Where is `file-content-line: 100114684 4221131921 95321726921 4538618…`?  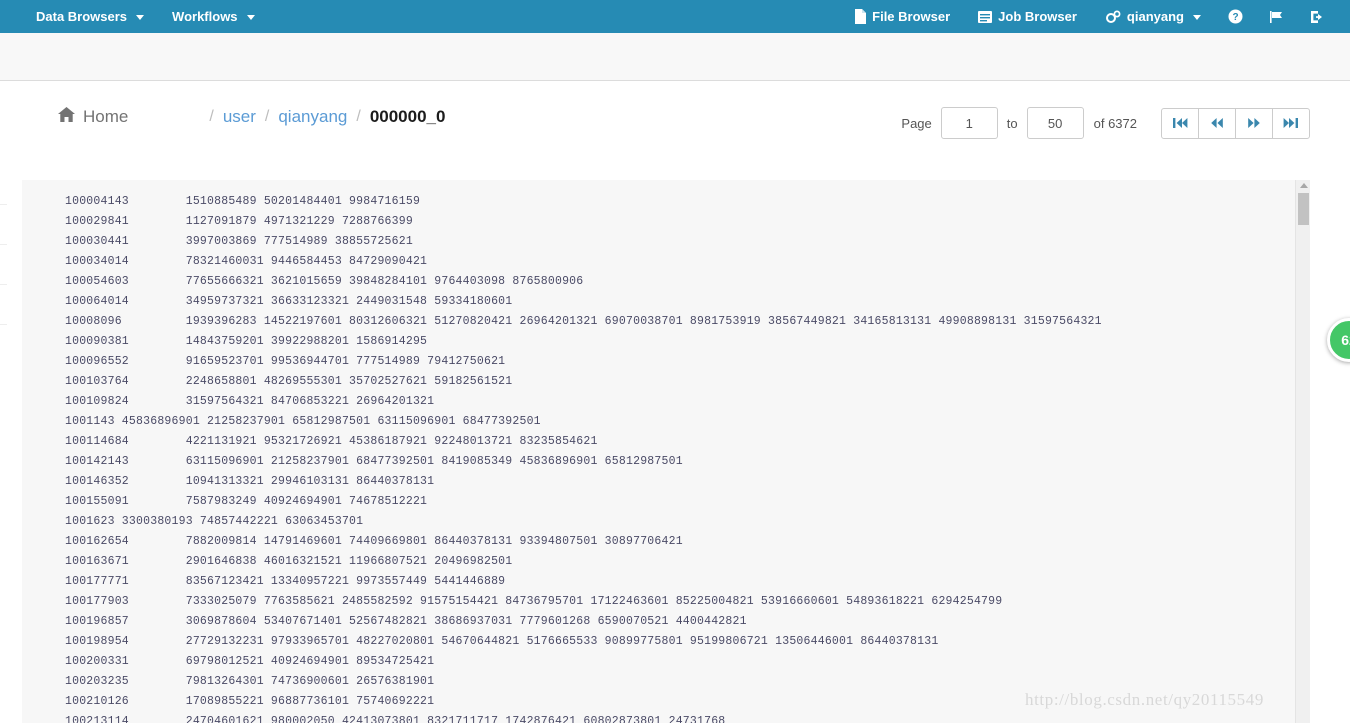 file-content-line: 100114684 4221131921 95321726921 4538618… is located at coordinates (331, 441).